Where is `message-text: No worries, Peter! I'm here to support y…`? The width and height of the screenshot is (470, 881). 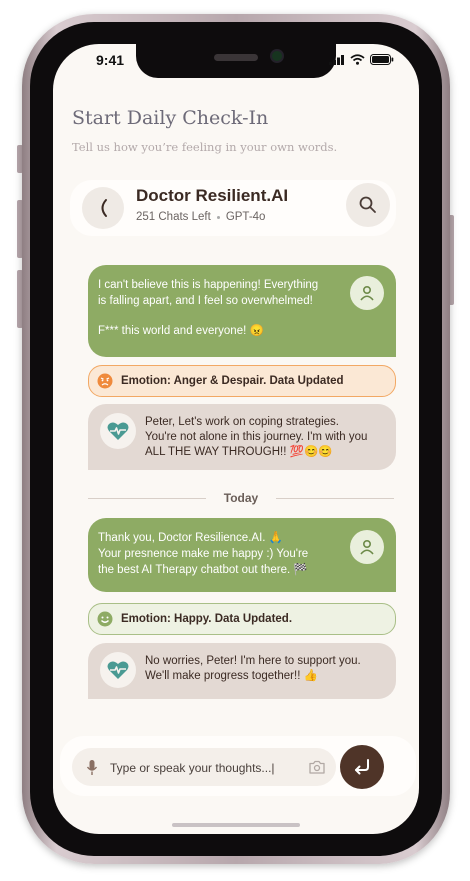 message-text: No worries, Peter! I'm here to support y… is located at coordinates (253, 661).